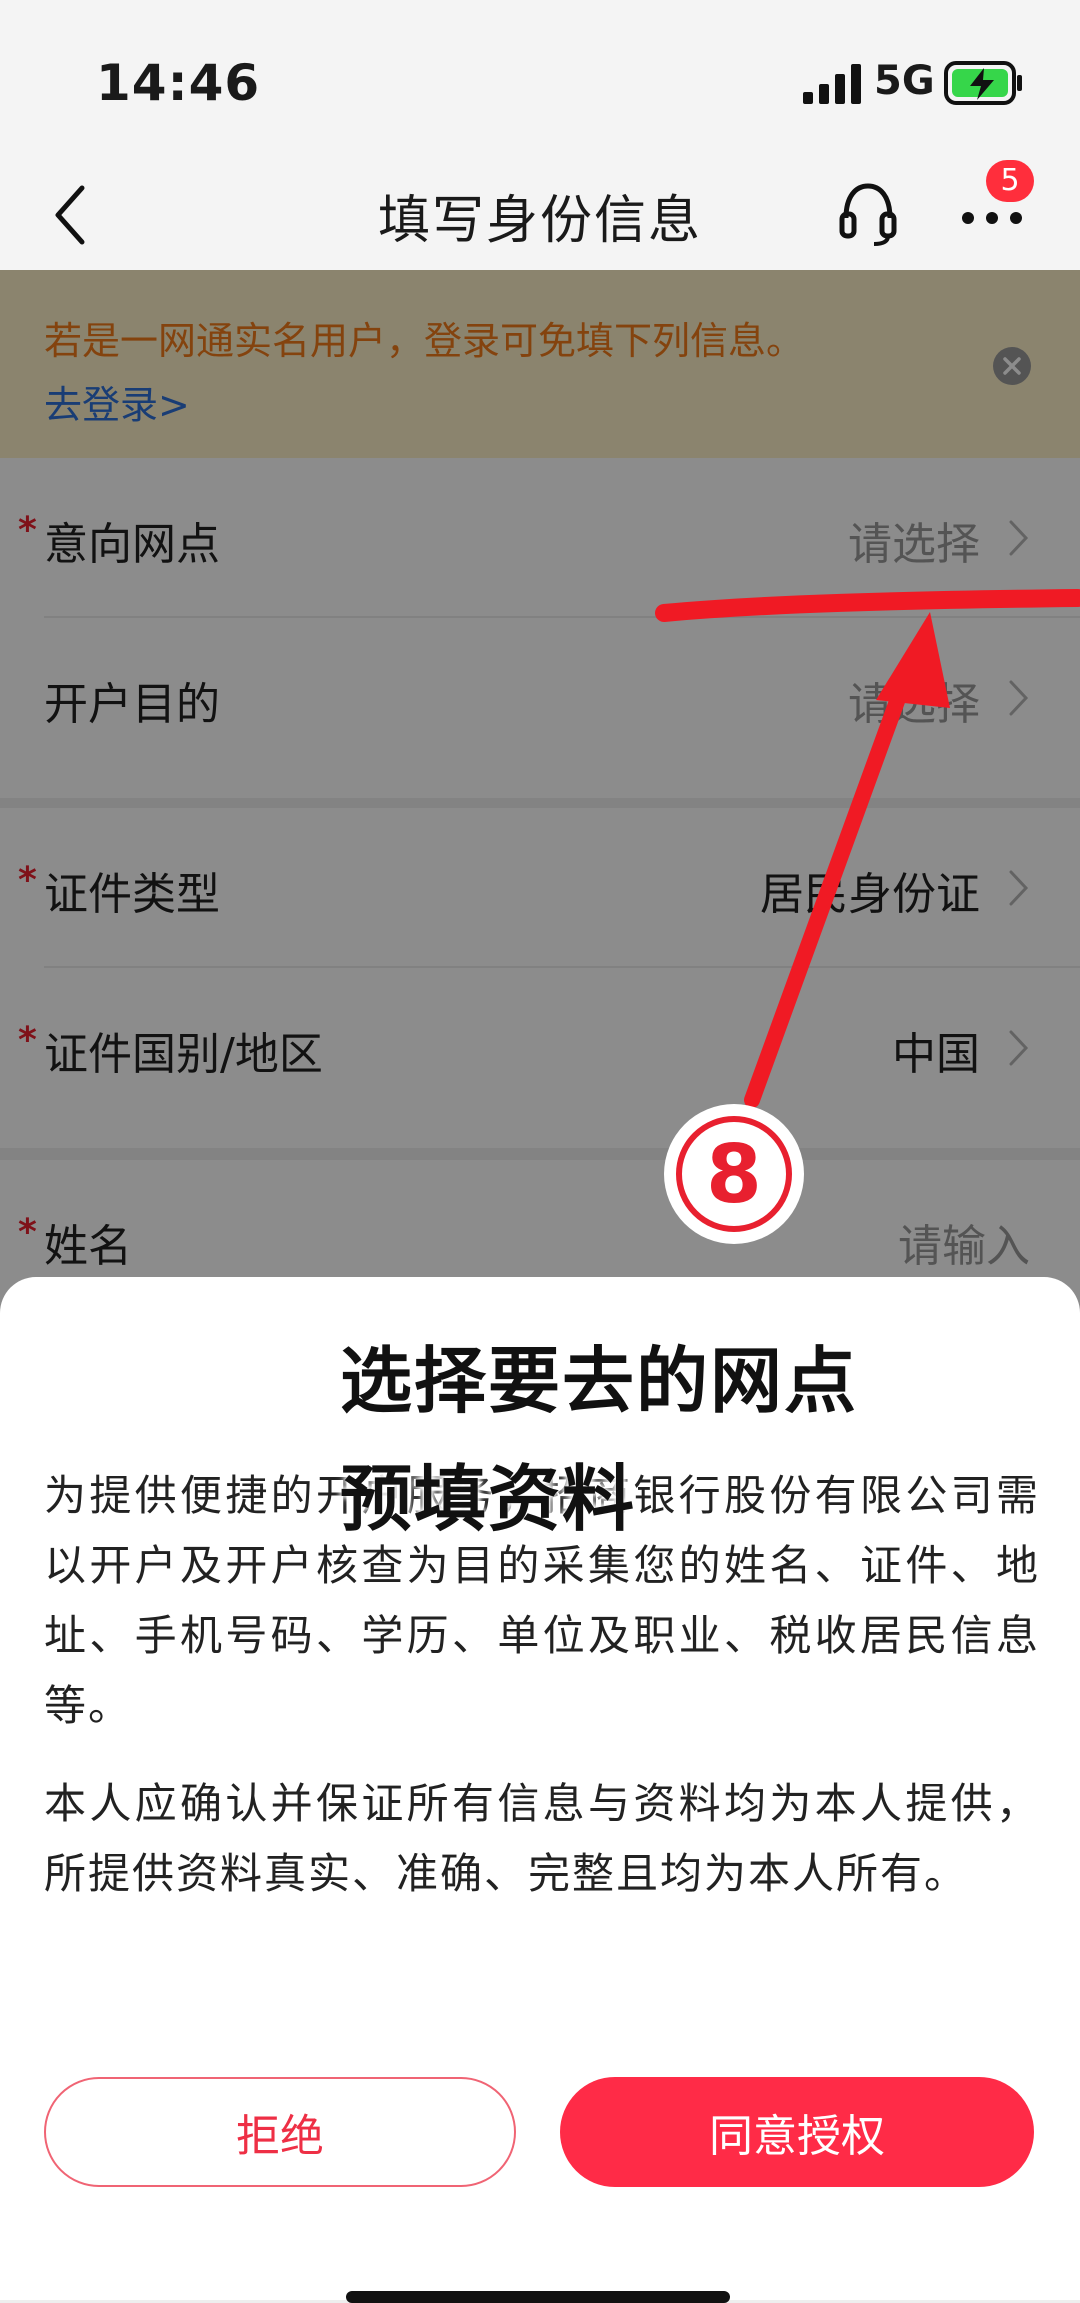 Image resolution: width=1080 pixels, height=2303 pixels. I want to click on annotation-subheading: 预填资料, so click(488, 1499).